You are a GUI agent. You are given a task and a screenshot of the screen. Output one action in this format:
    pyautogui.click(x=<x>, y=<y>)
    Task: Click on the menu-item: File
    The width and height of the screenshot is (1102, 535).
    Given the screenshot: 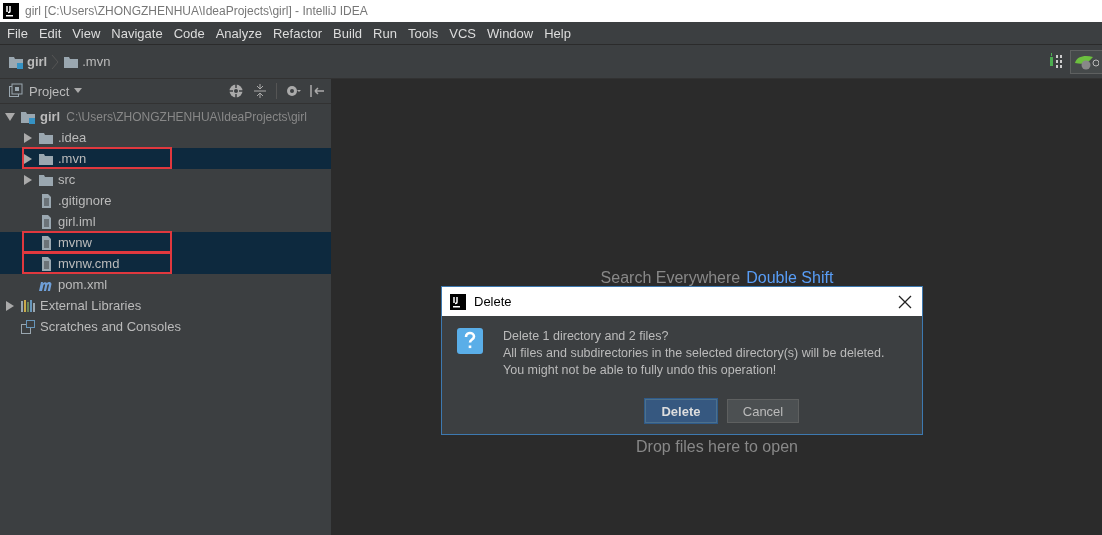 What is the action you would take?
    pyautogui.click(x=18, y=33)
    